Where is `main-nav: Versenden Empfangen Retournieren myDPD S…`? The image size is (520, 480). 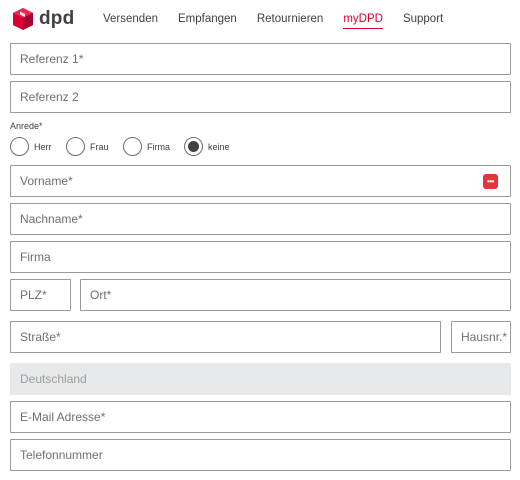
main-nav: Versenden Empfangen Retournieren myDPD S… is located at coordinates (283, 20).